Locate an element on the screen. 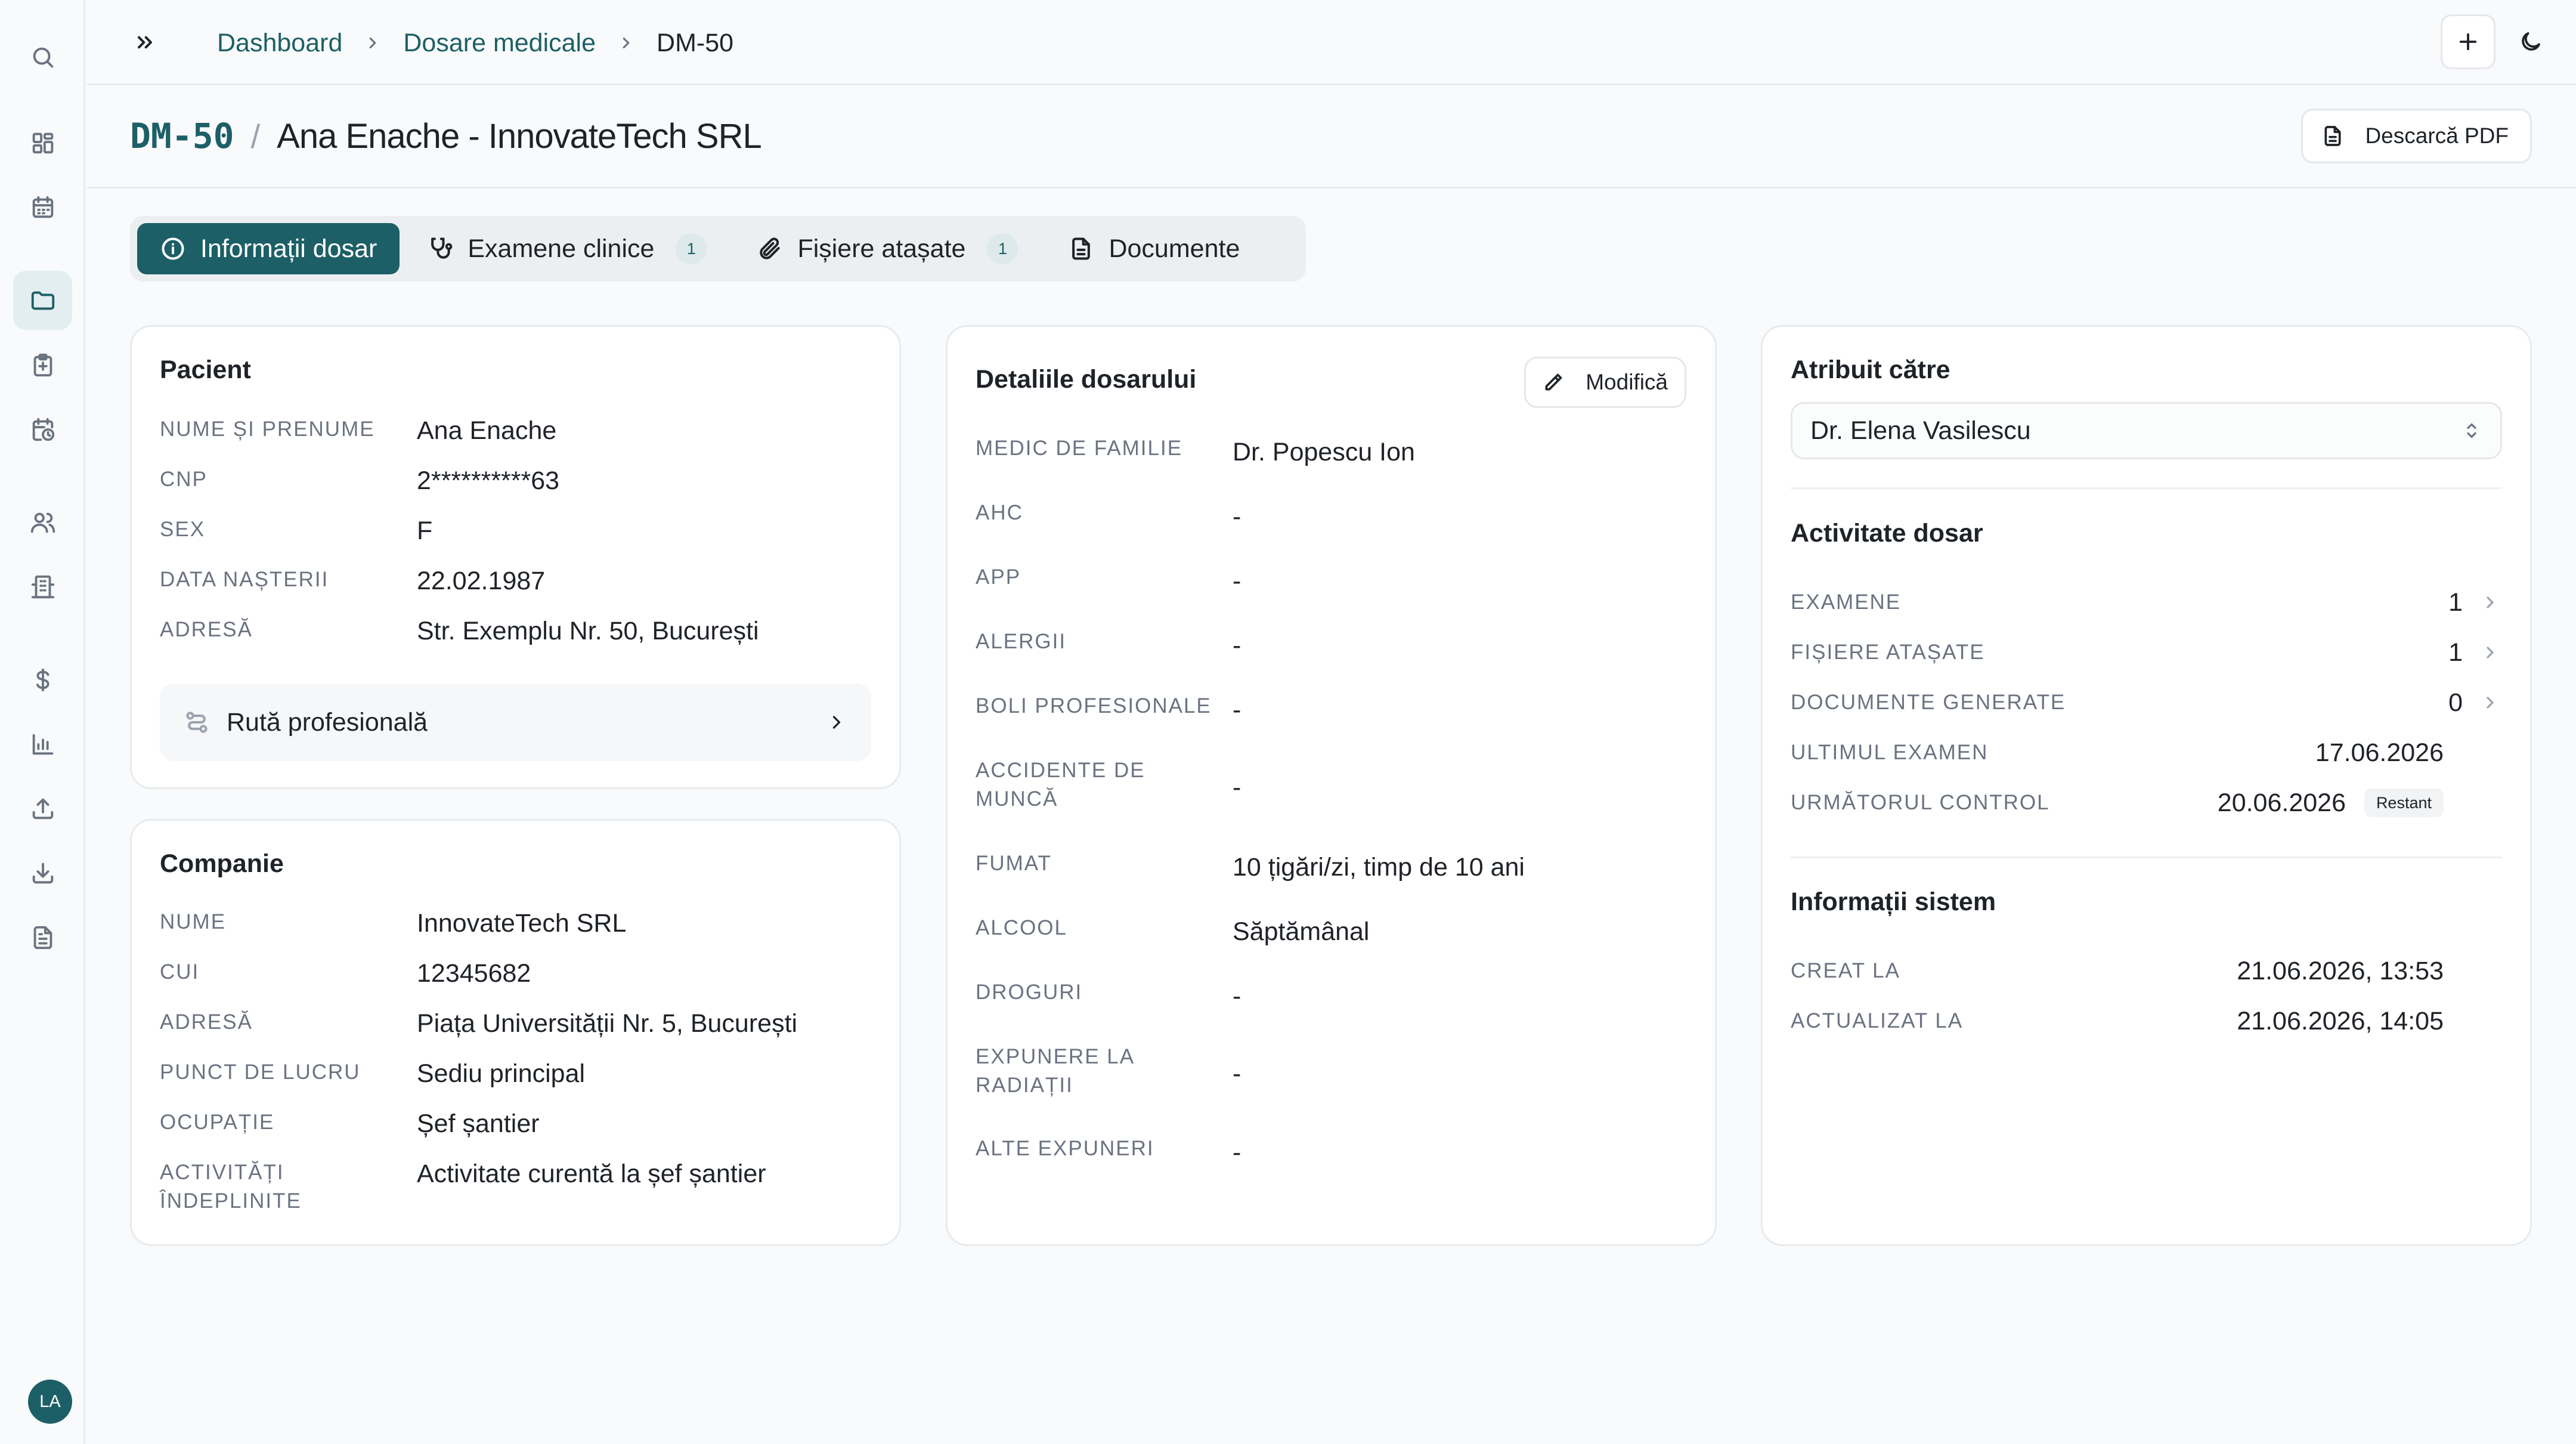 This screenshot has height=1444, width=2576. dashboard-icon is located at coordinates (43, 142).